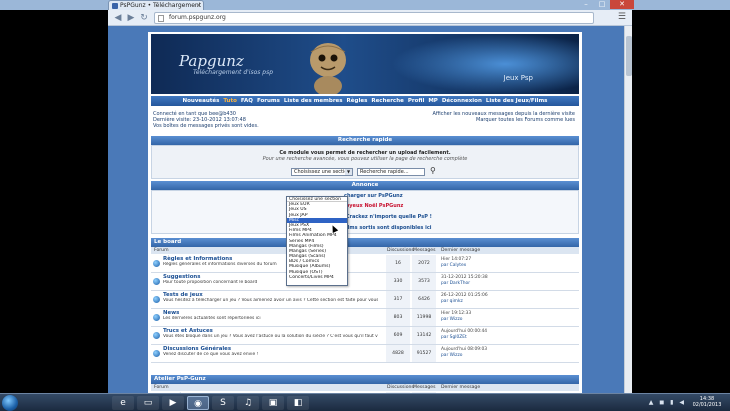  What do you see at coordinates (628, 209) in the screenshot?
I see `page-scrollbar` at bounding box center [628, 209].